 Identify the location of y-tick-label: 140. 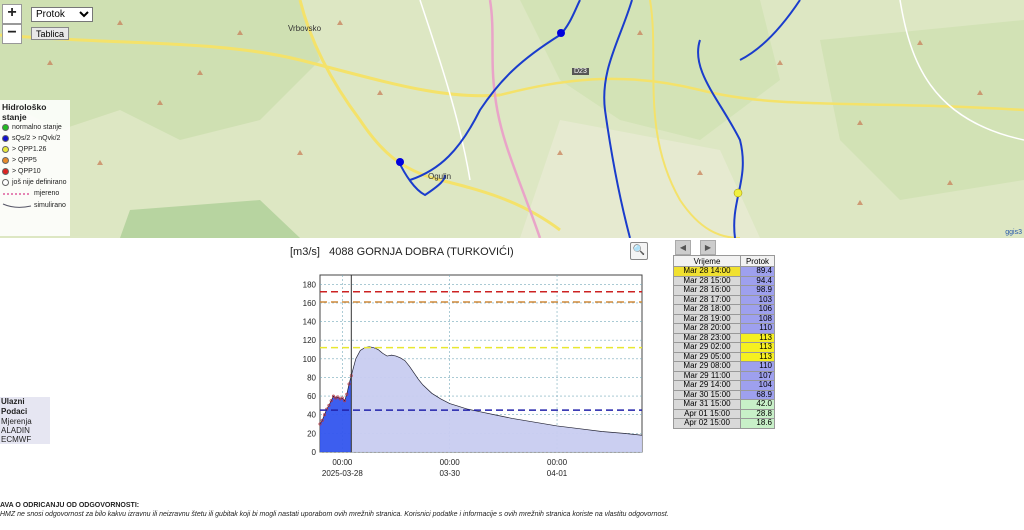
(310, 322).